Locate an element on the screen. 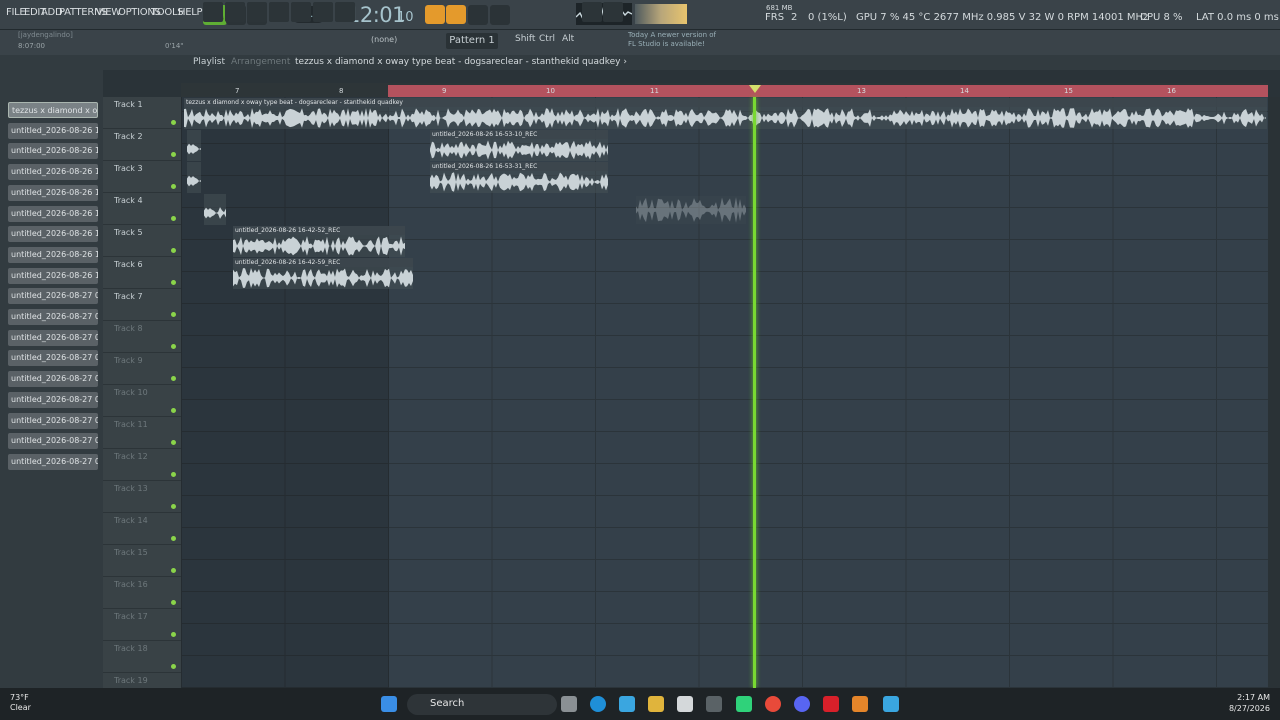 The width and height of the screenshot is (1280, 720). track-header: Track 18 is located at coordinates (142, 657).